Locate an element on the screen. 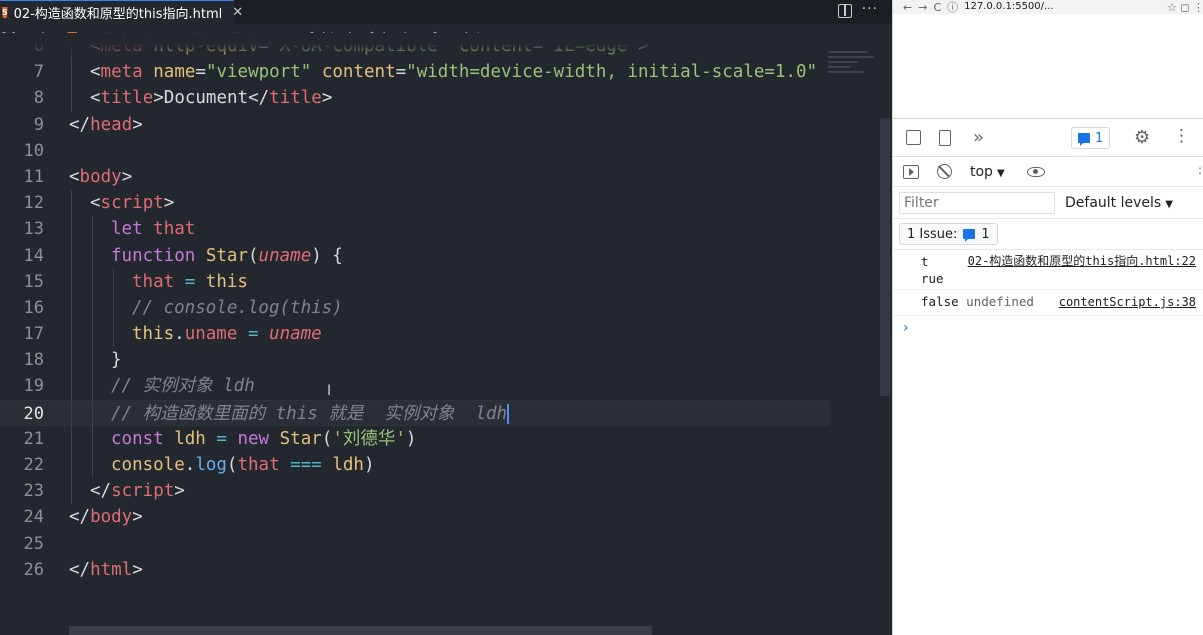  line-number: 21 is located at coordinates (33, 438).